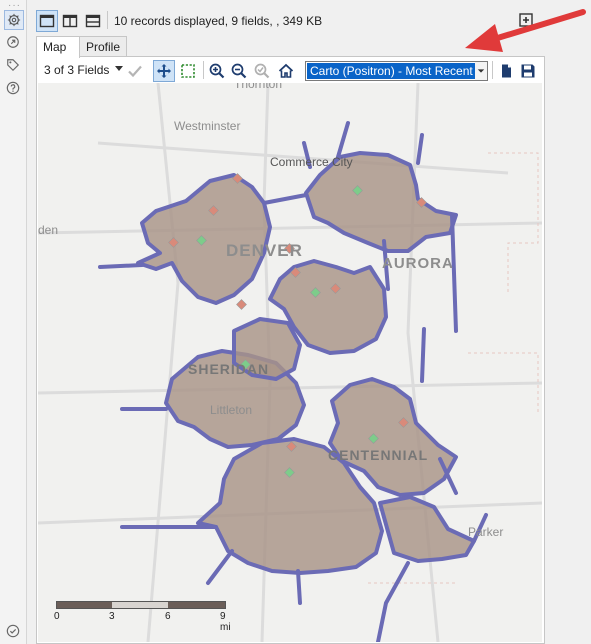 The image size is (591, 644). Describe the element at coordinates (13, 631) in the screenshot. I see `status-check-icon` at that location.